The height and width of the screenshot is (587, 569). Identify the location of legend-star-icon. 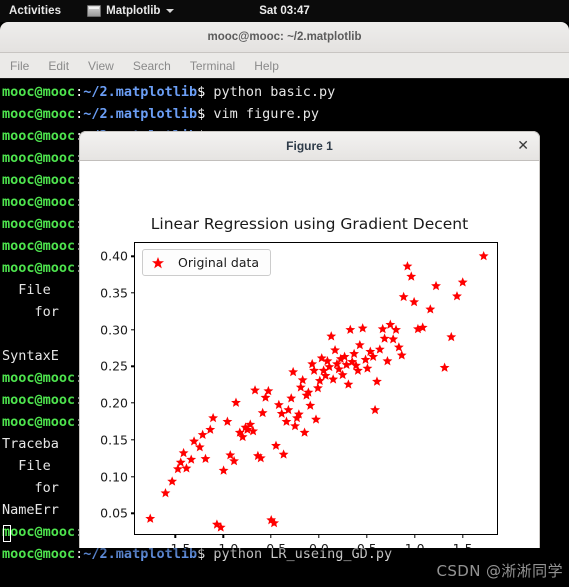
(158, 262).